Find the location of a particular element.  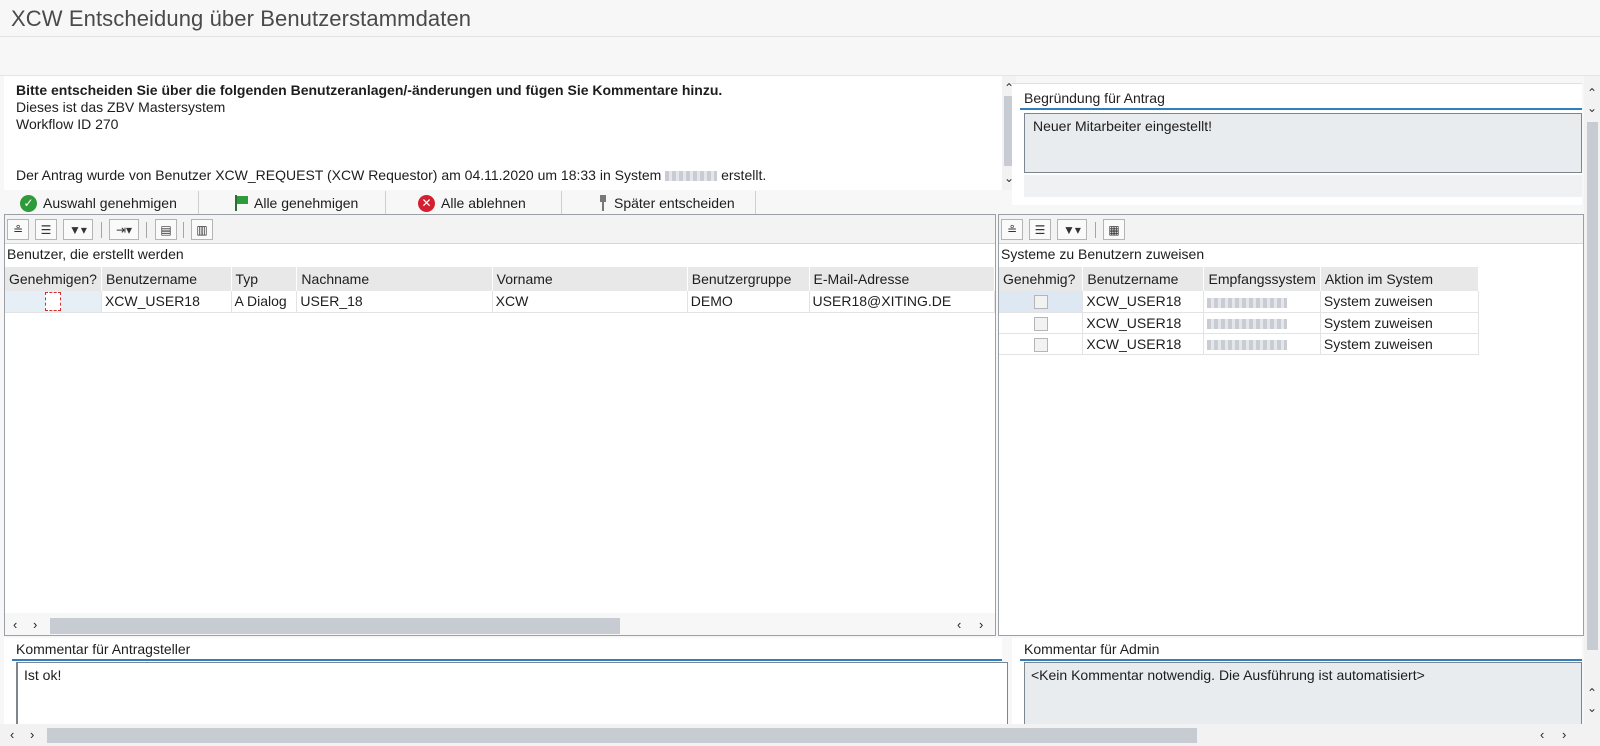

export-icon: ⇥▾ is located at coordinates (124, 229).